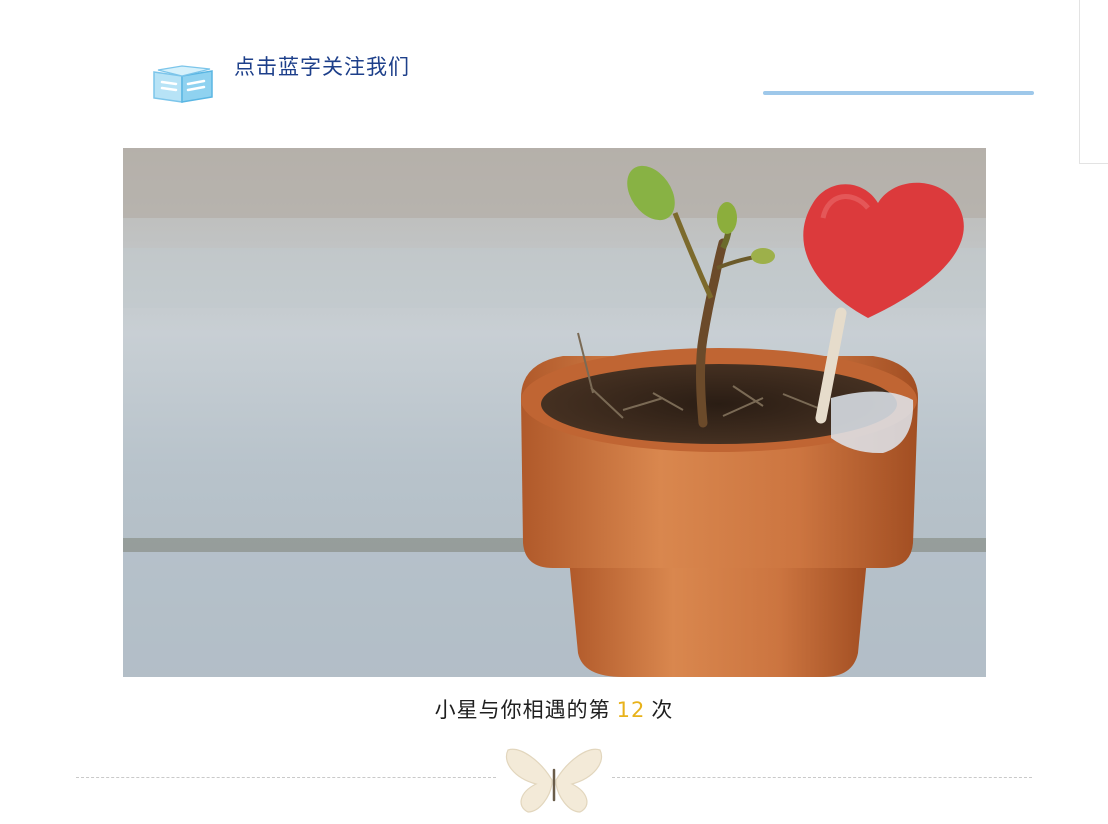 The width and height of the screenshot is (1108, 824). I want to click on visit-count: 12, so click(631, 710).